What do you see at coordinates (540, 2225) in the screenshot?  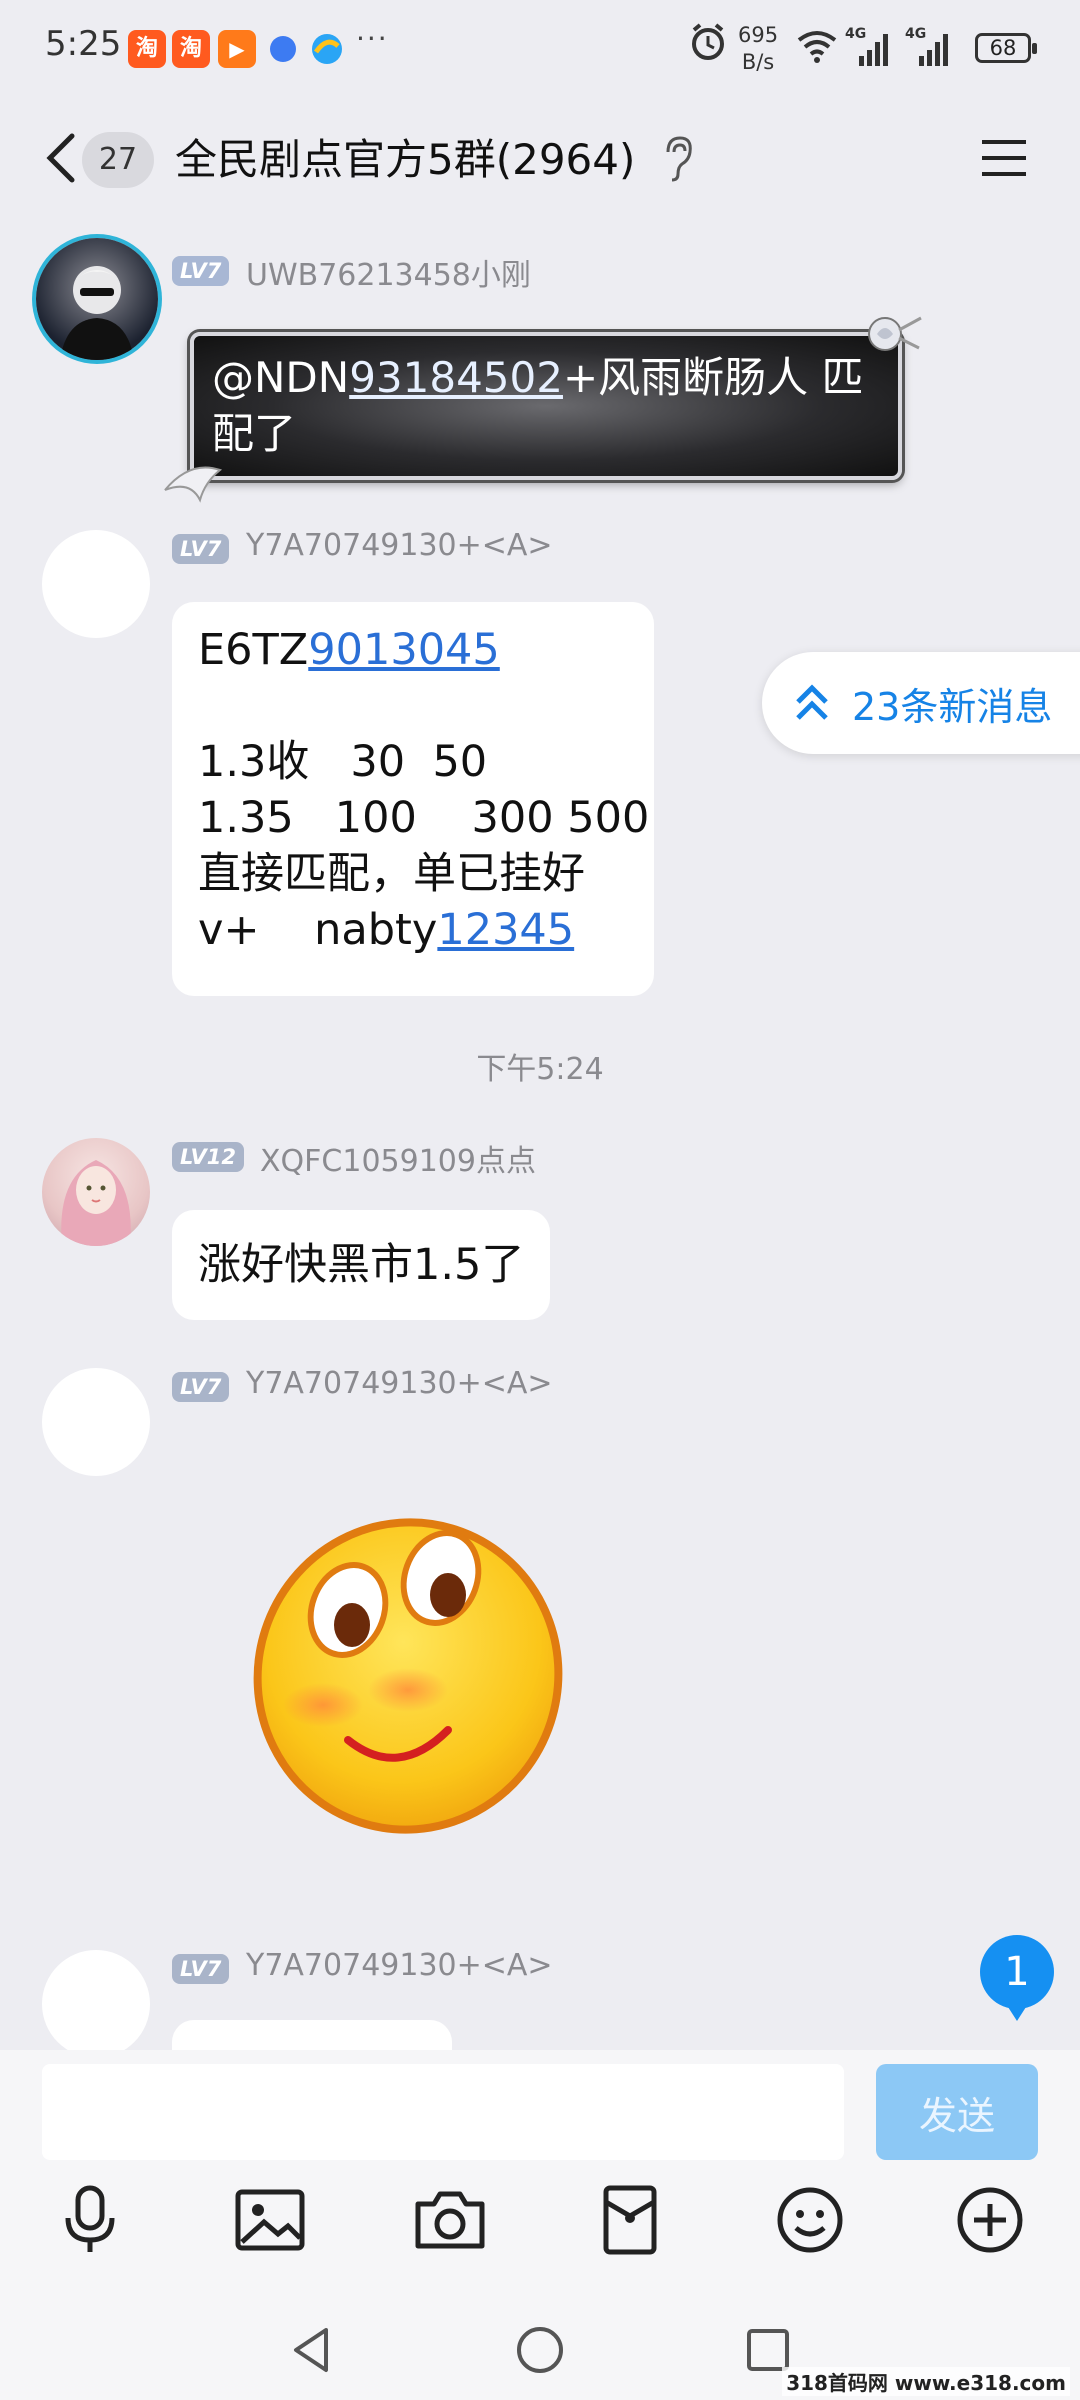 I see `input-area: 发送 318首码网 www.e318.com` at bounding box center [540, 2225].